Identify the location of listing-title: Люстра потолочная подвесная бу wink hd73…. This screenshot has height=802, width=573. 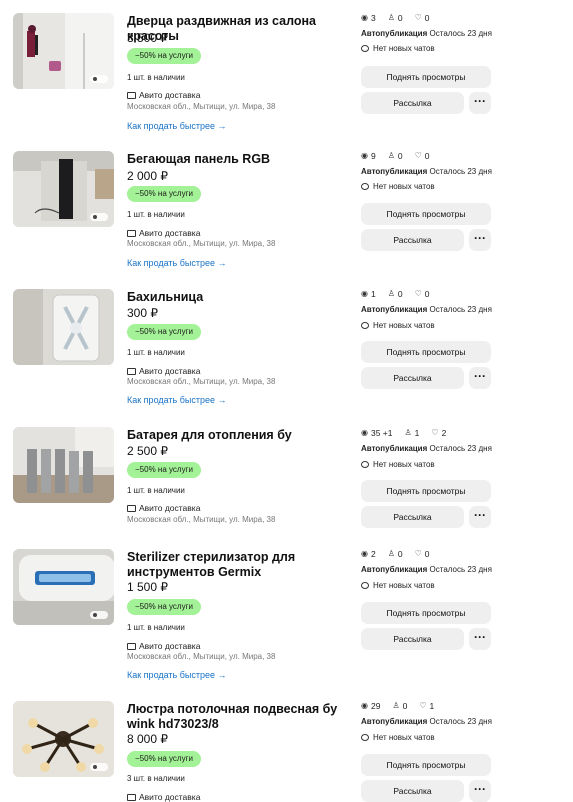
(242, 717).